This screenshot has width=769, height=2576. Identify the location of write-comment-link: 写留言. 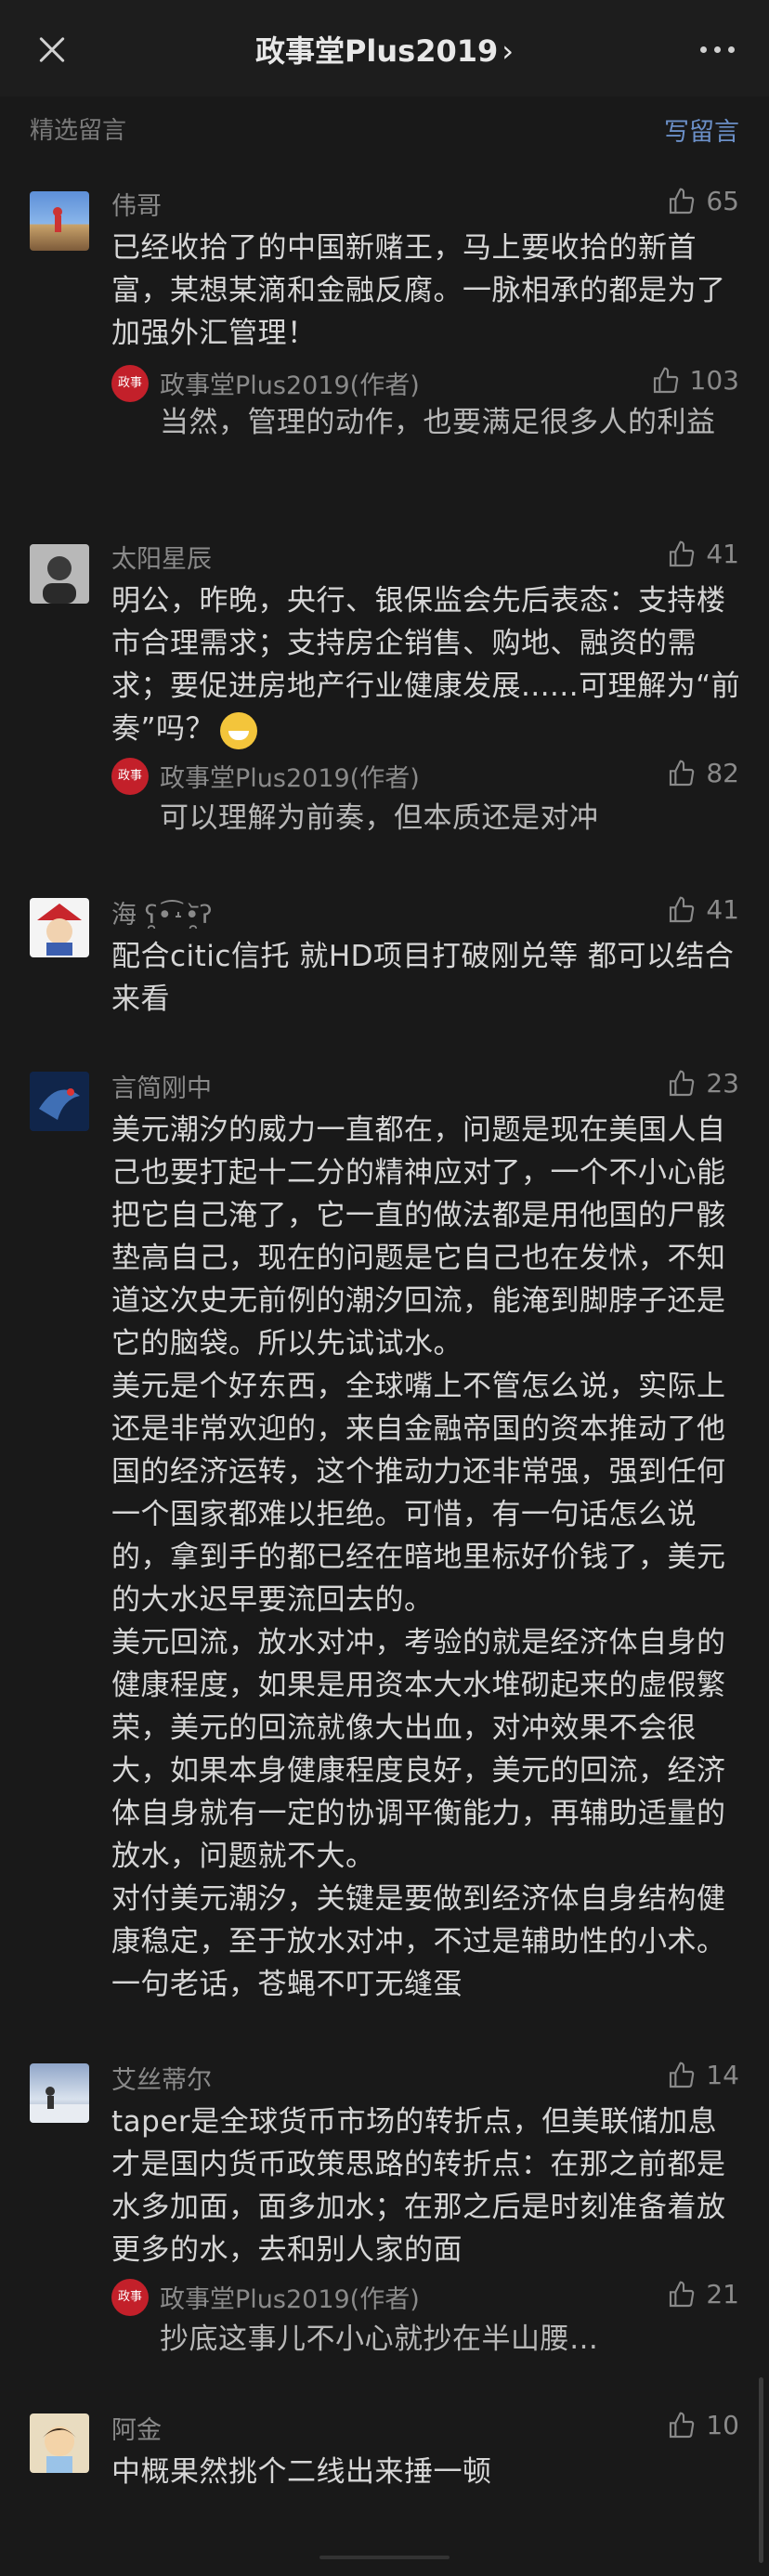
(701, 129).